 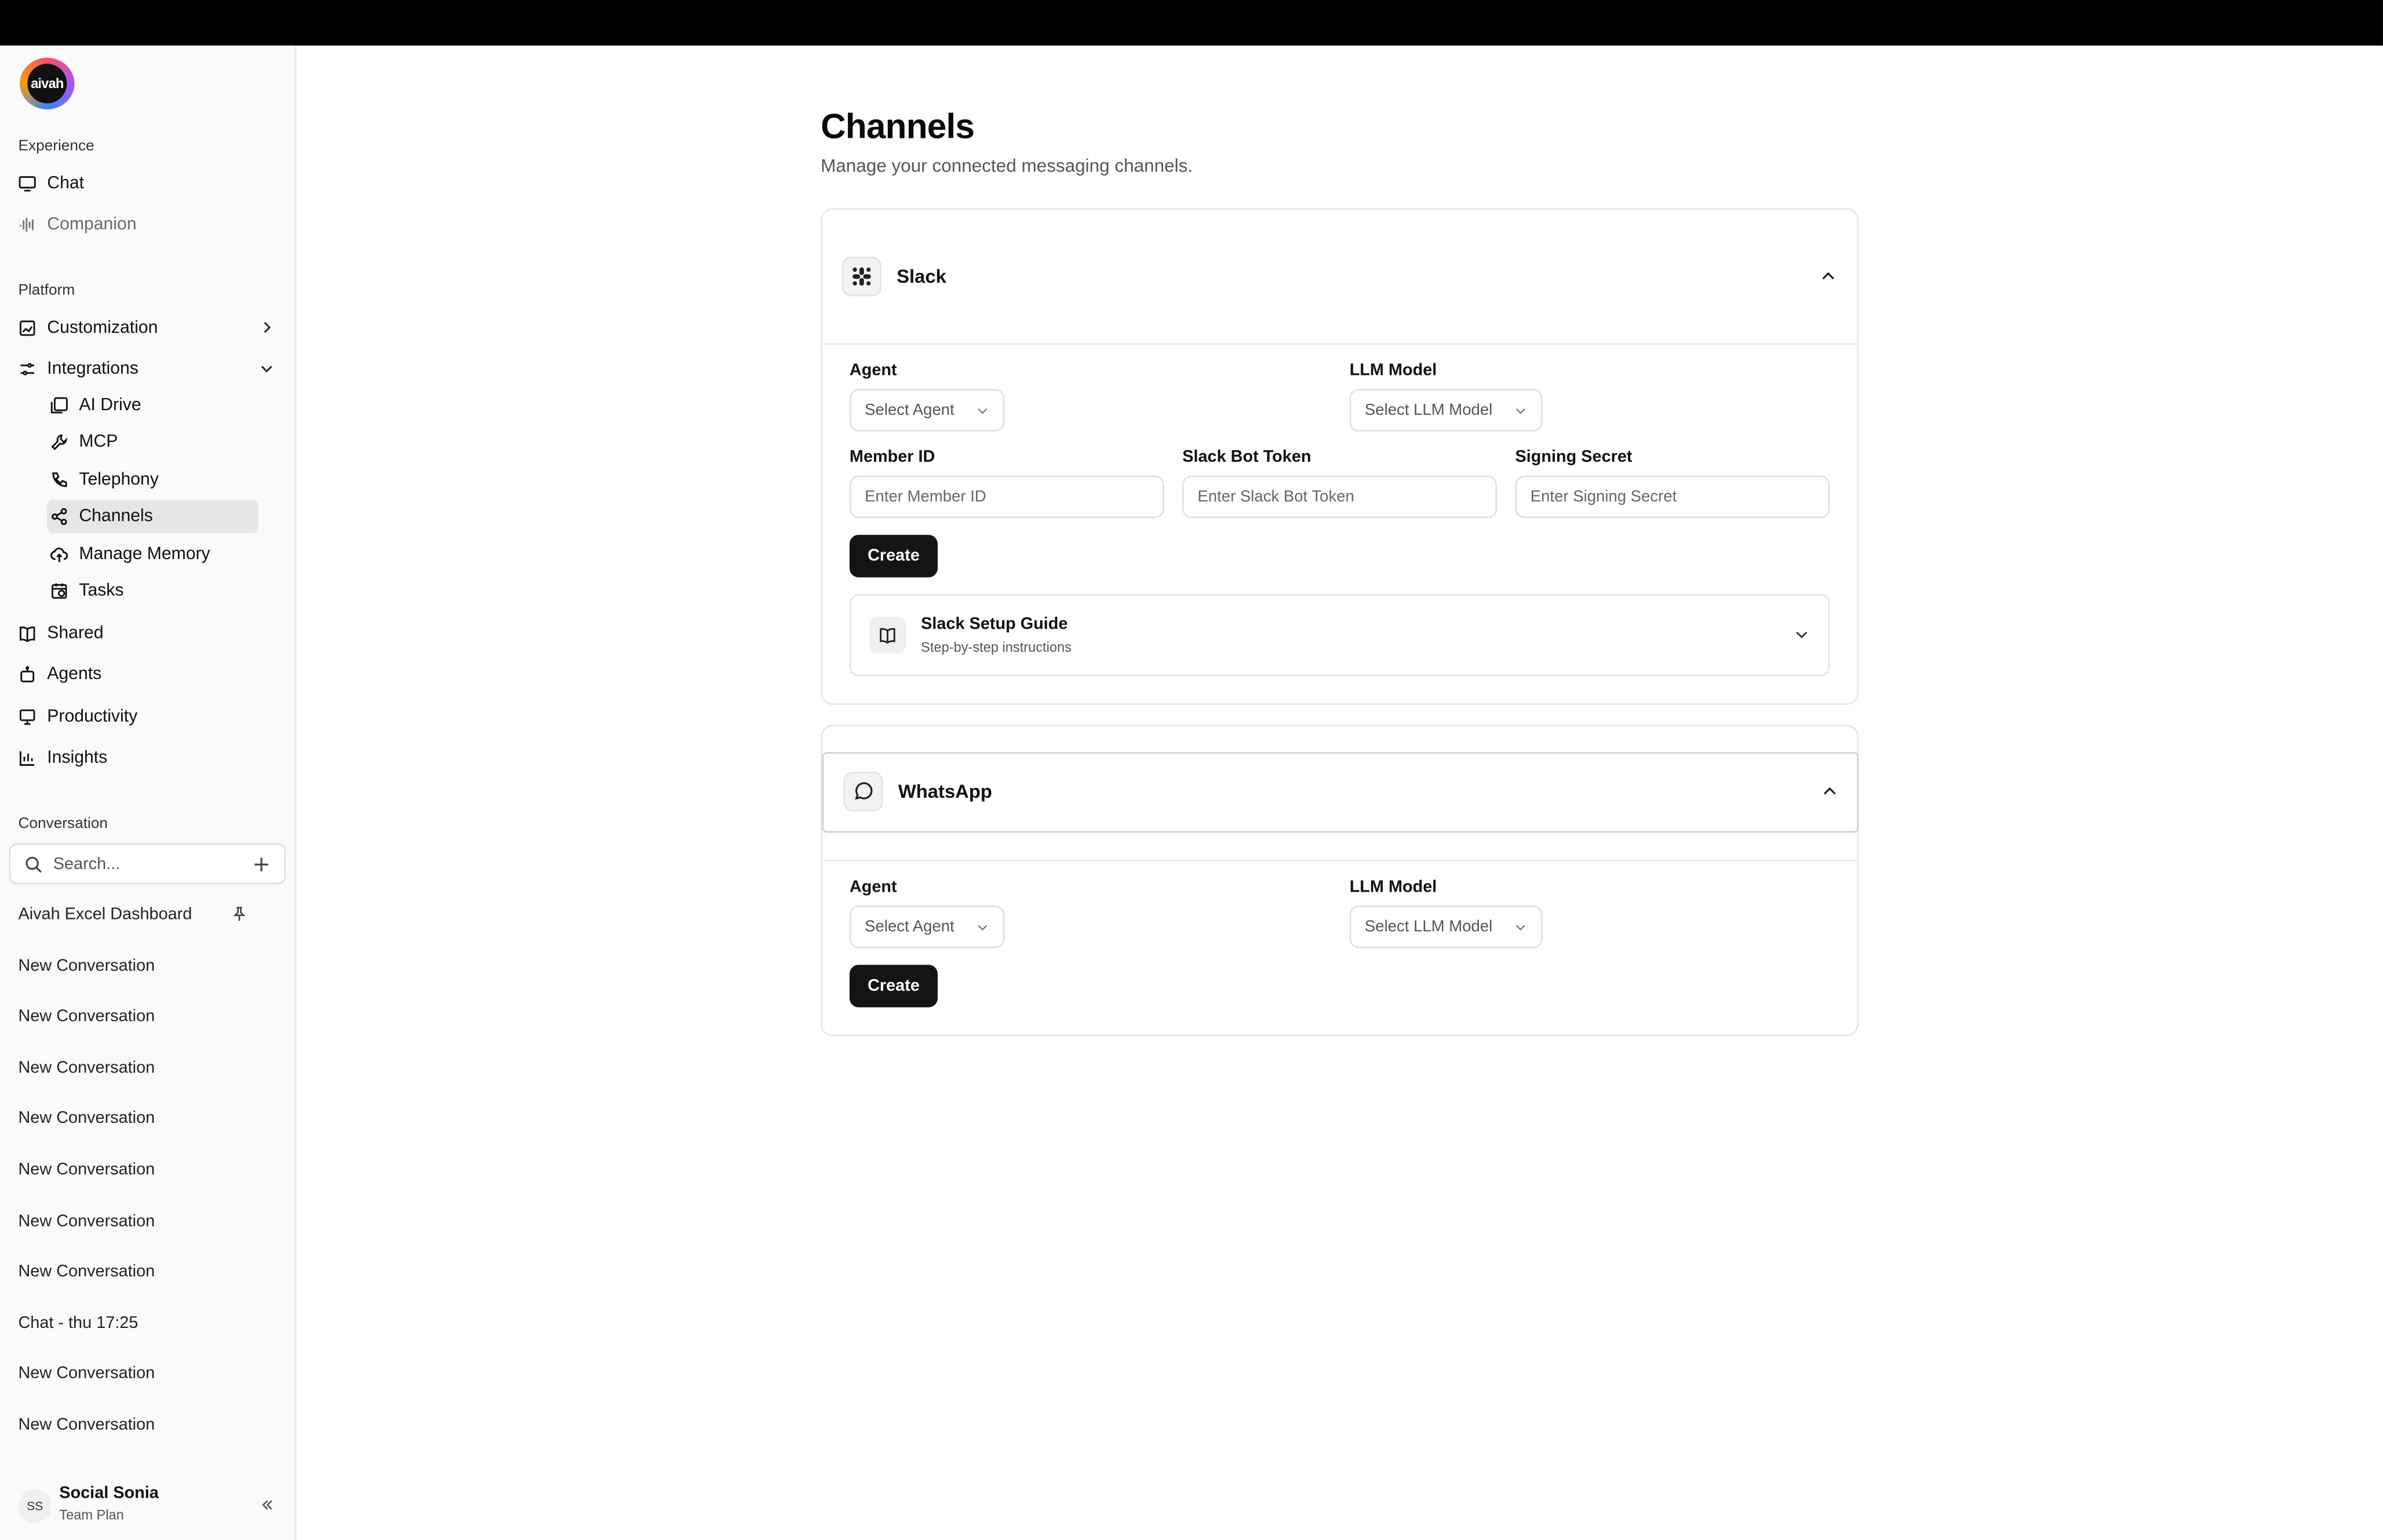 What do you see at coordinates (1574, 457) in the screenshot?
I see `signing-secret-label: Signing Secret` at bounding box center [1574, 457].